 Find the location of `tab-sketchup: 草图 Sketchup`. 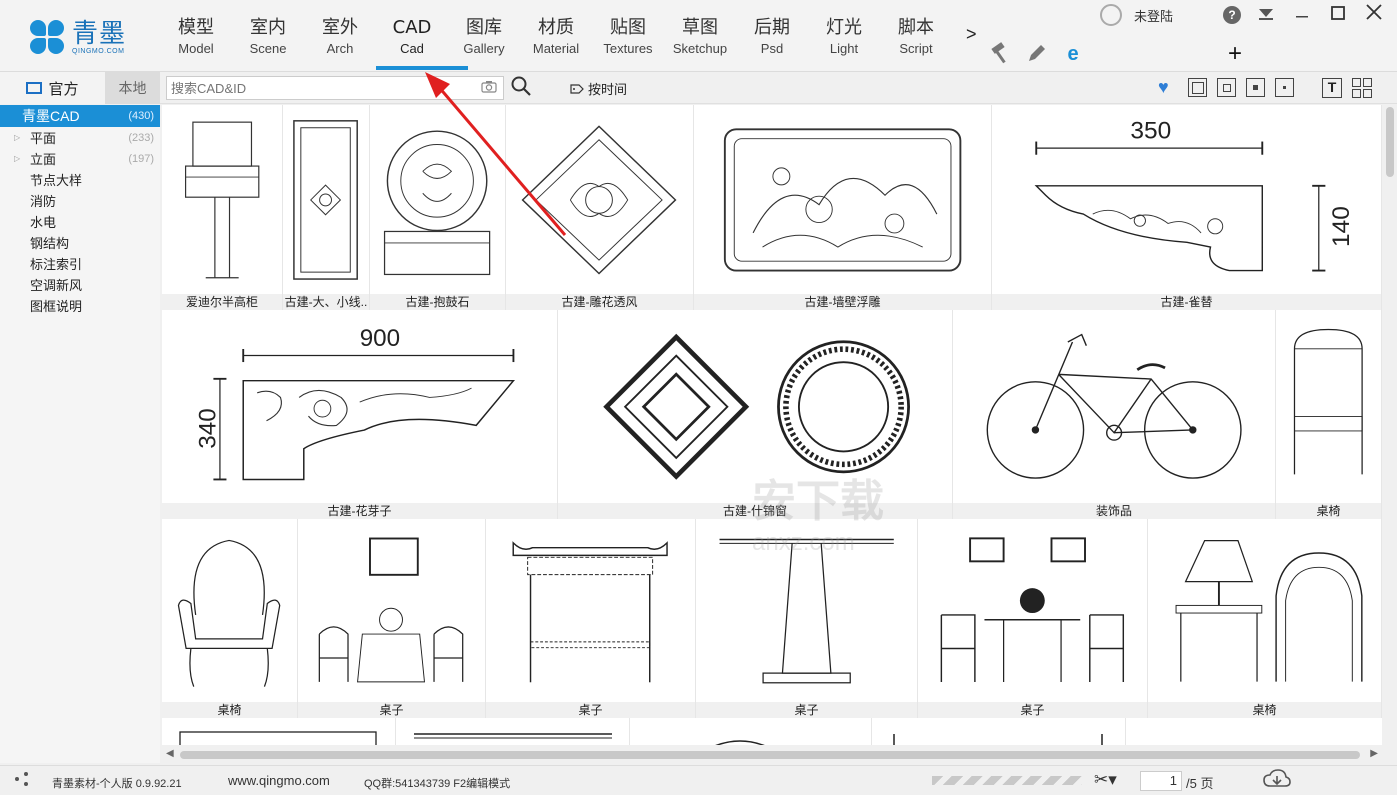

tab-sketchup: 草图 Sketchup is located at coordinates (700, 36).